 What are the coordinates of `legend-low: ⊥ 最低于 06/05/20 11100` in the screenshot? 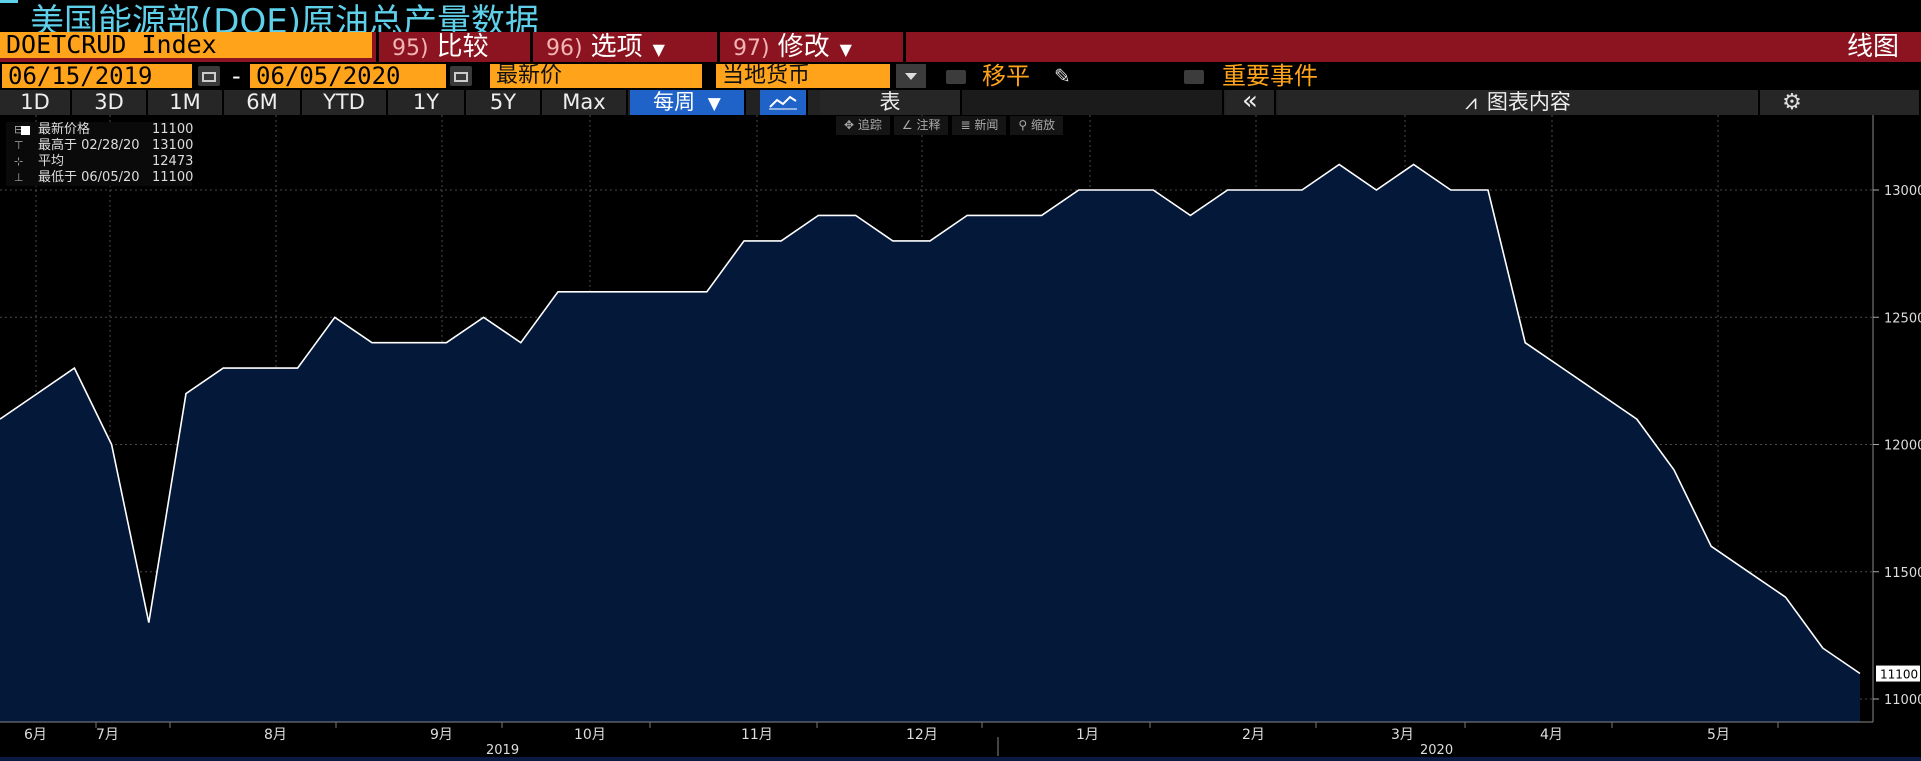 It's located at (100, 178).